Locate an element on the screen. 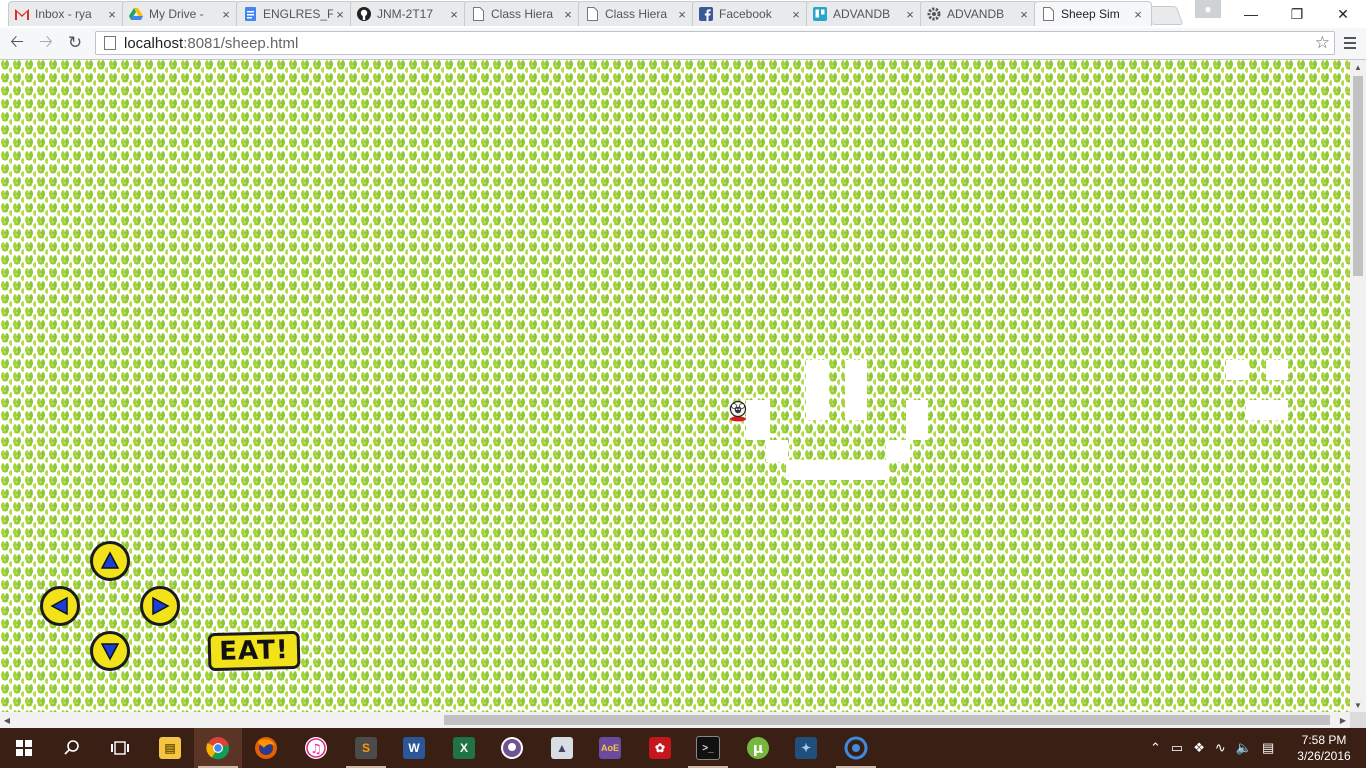 The height and width of the screenshot is (768, 1366). restore-icon: ❐ is located at coordinates (1297, 14).